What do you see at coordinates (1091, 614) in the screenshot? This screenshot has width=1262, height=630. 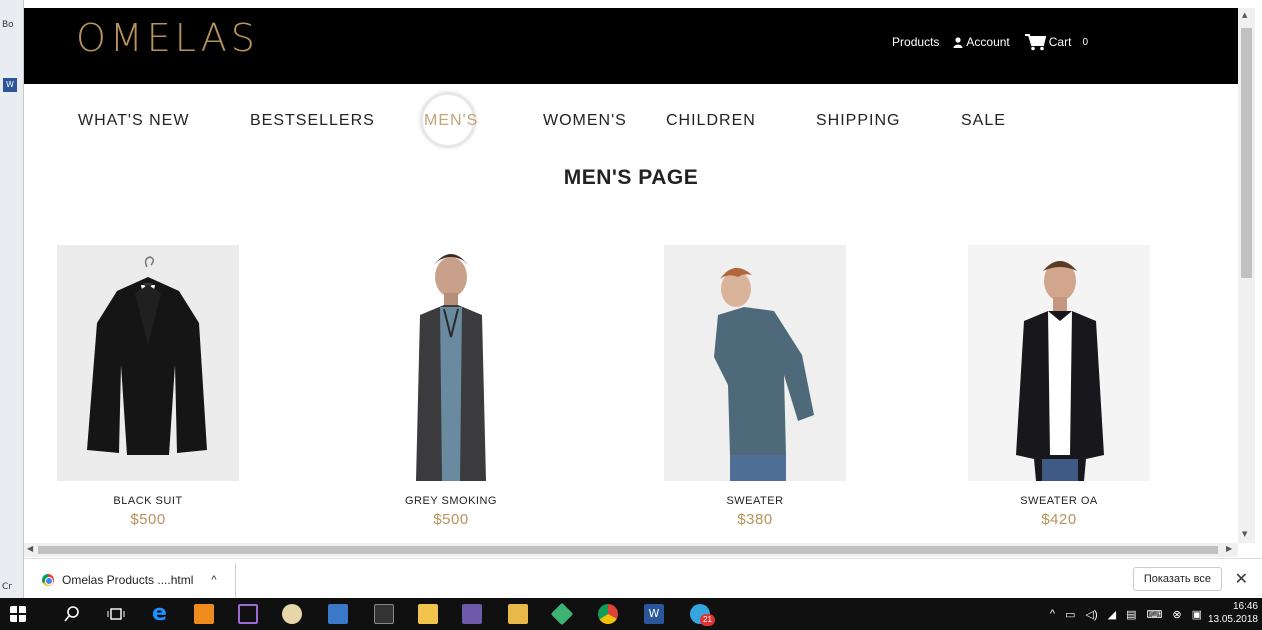 I see `volume-icon: ◁)` at bounding box center [1091, 614].